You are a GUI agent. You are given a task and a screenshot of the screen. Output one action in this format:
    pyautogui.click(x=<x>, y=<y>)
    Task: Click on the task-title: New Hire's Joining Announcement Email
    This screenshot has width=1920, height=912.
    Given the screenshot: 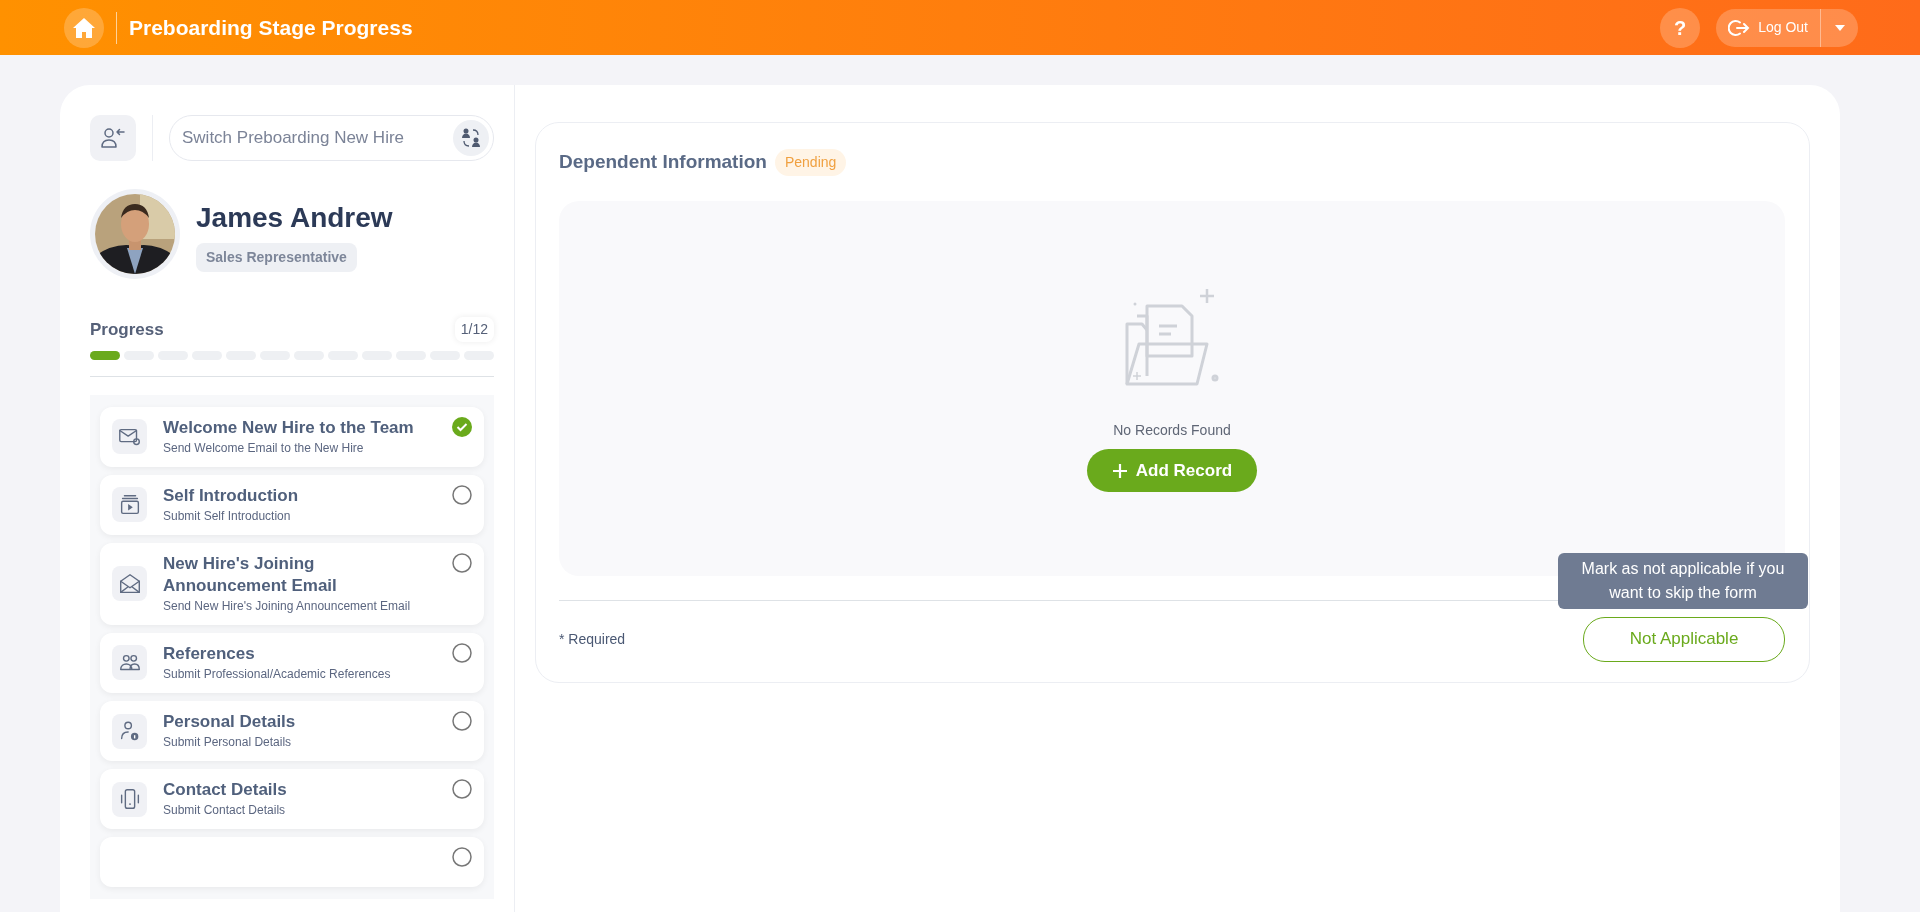 What is the action you would take?
    pyautogui.click(x=250, y=574)
    